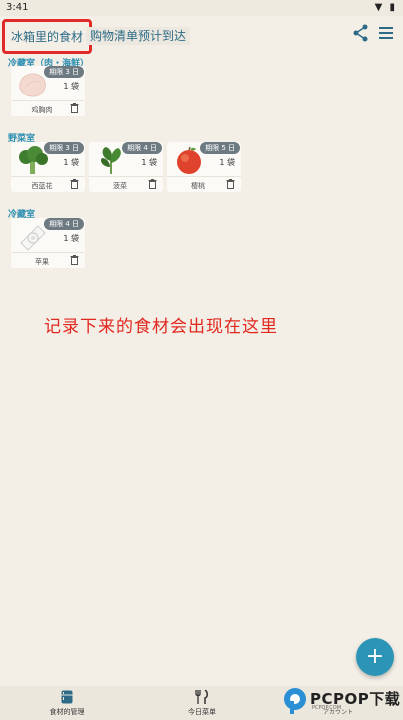 Image resolution: width=403 pixels, height=720 pixels. Describe the element at coordinates (220, 148) in the screenshot. I see `expiry-badge: 期限 5 日` at that location.